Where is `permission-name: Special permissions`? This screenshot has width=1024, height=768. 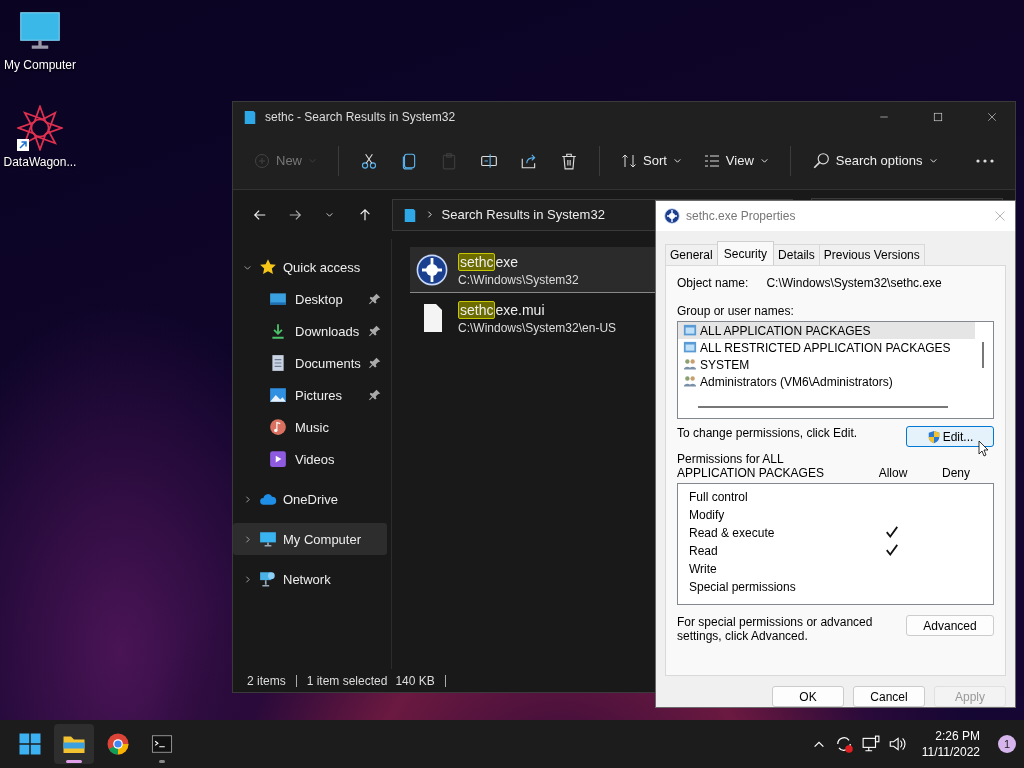
permission-name: Special permissions is located at coordinates (743, 587).